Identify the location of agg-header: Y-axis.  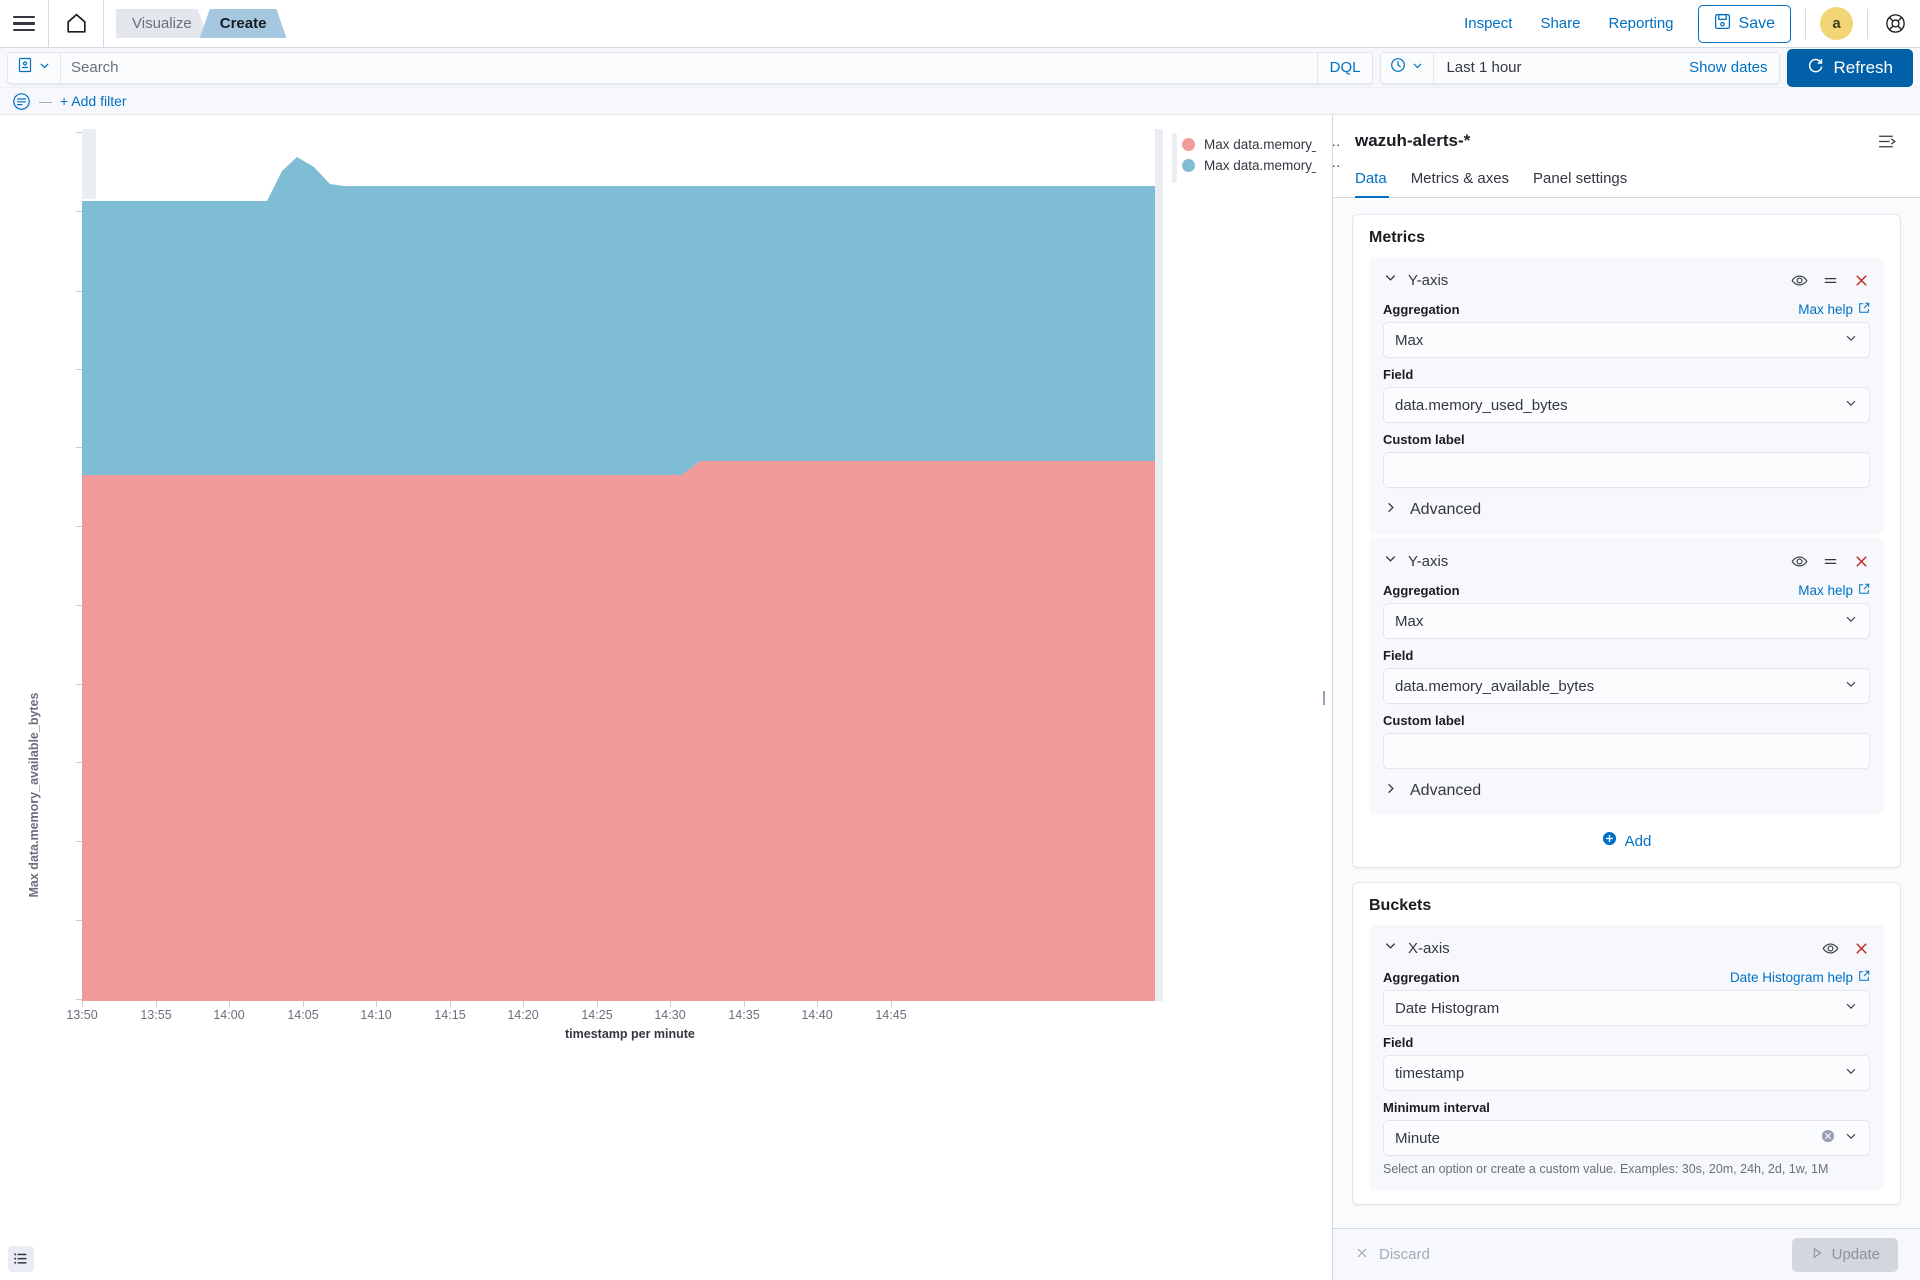
(1626, 280).